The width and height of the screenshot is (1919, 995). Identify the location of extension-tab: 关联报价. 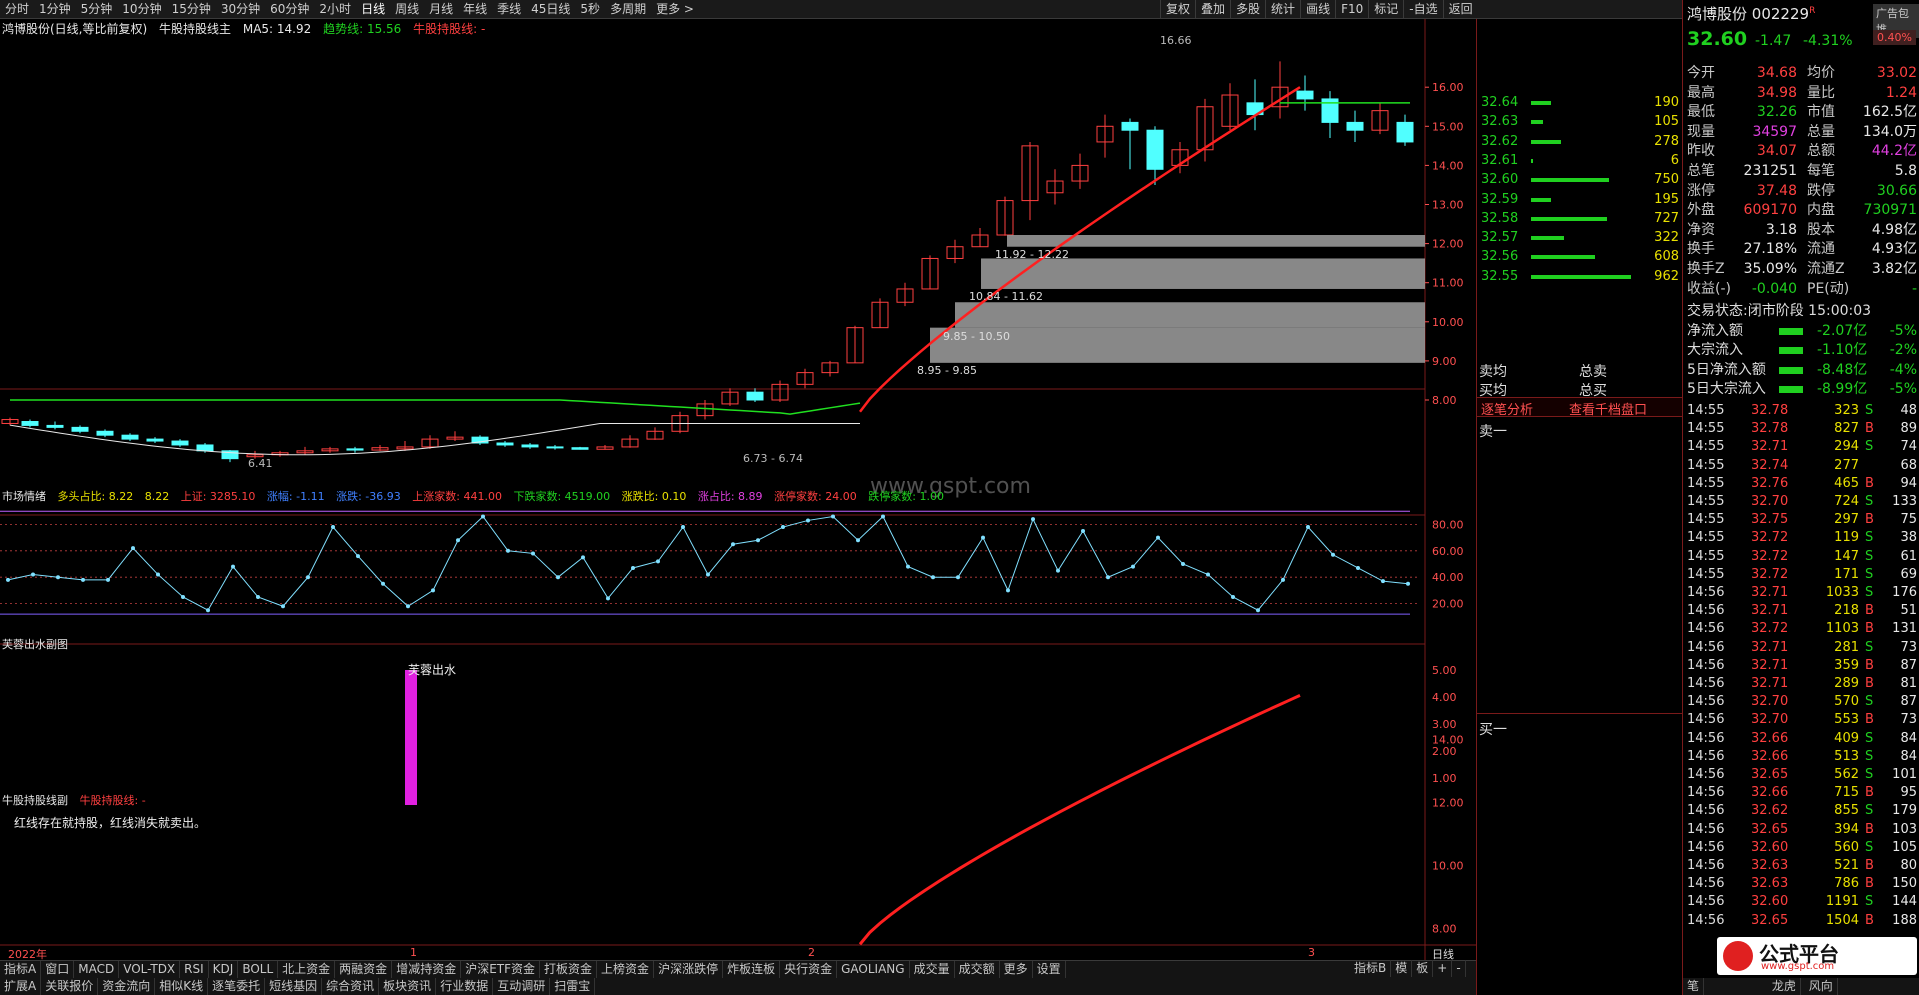
(70, 986).